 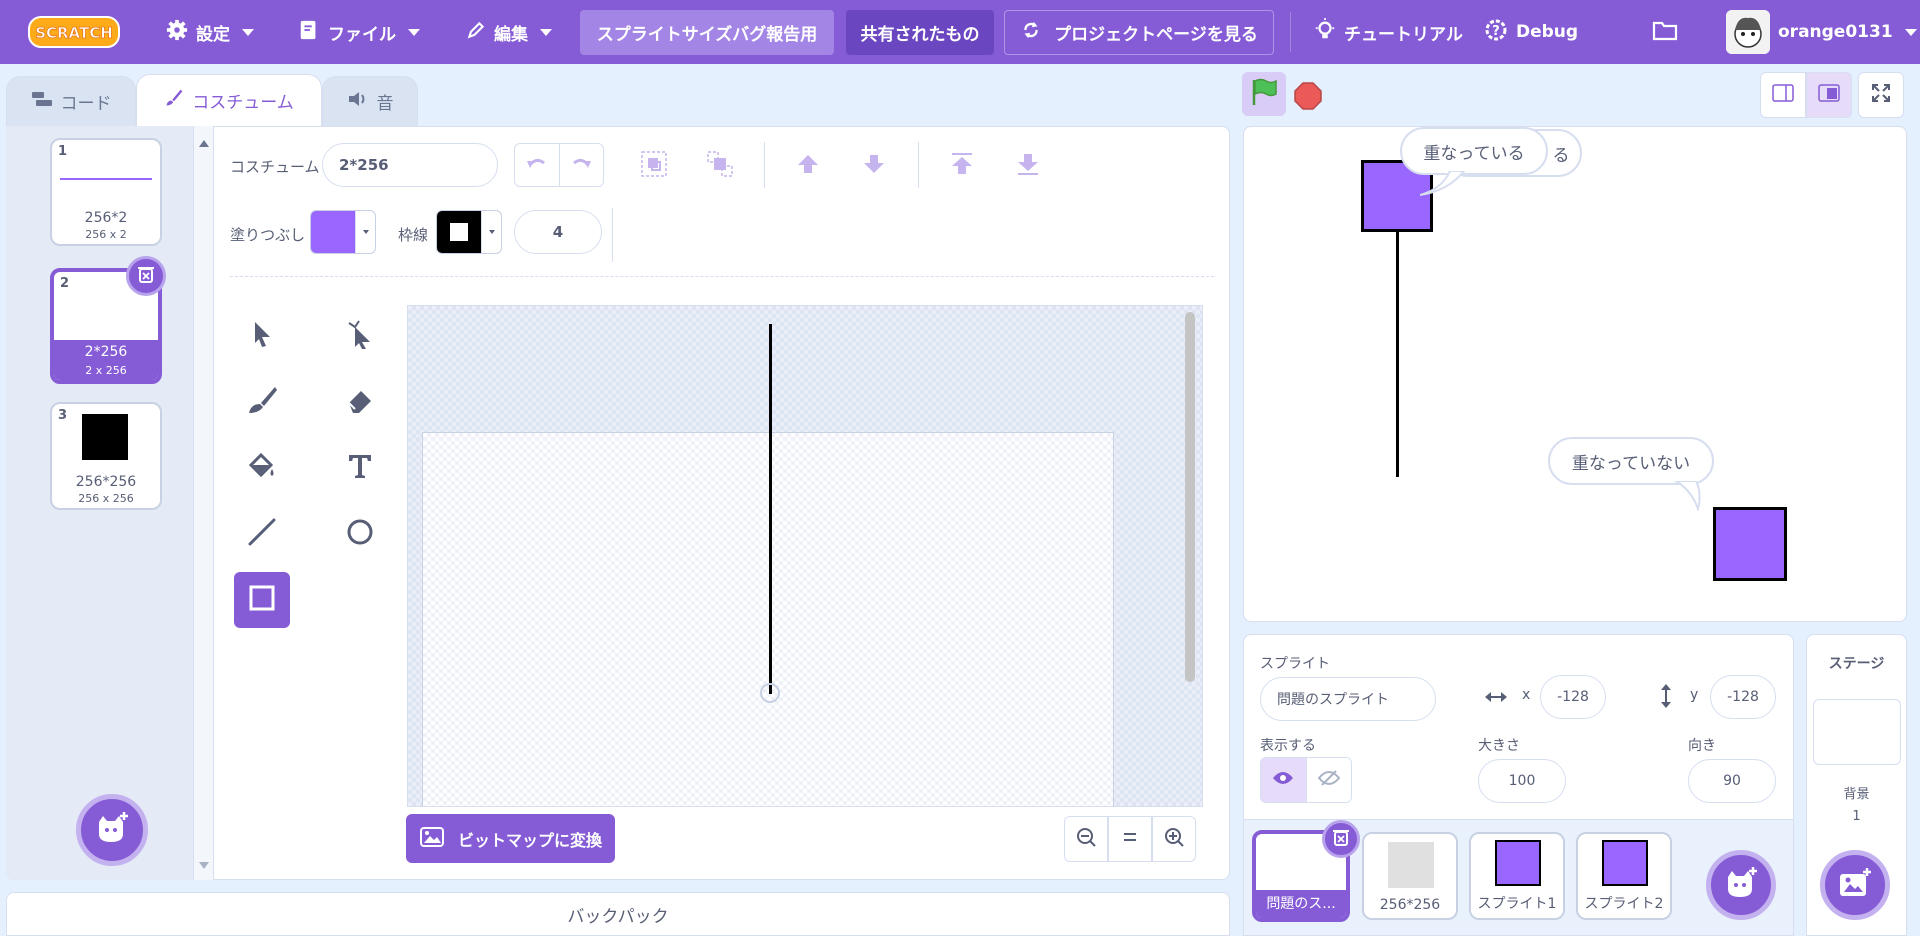 I want to click on fullscreen-icon, so click(x=1881, y=95).